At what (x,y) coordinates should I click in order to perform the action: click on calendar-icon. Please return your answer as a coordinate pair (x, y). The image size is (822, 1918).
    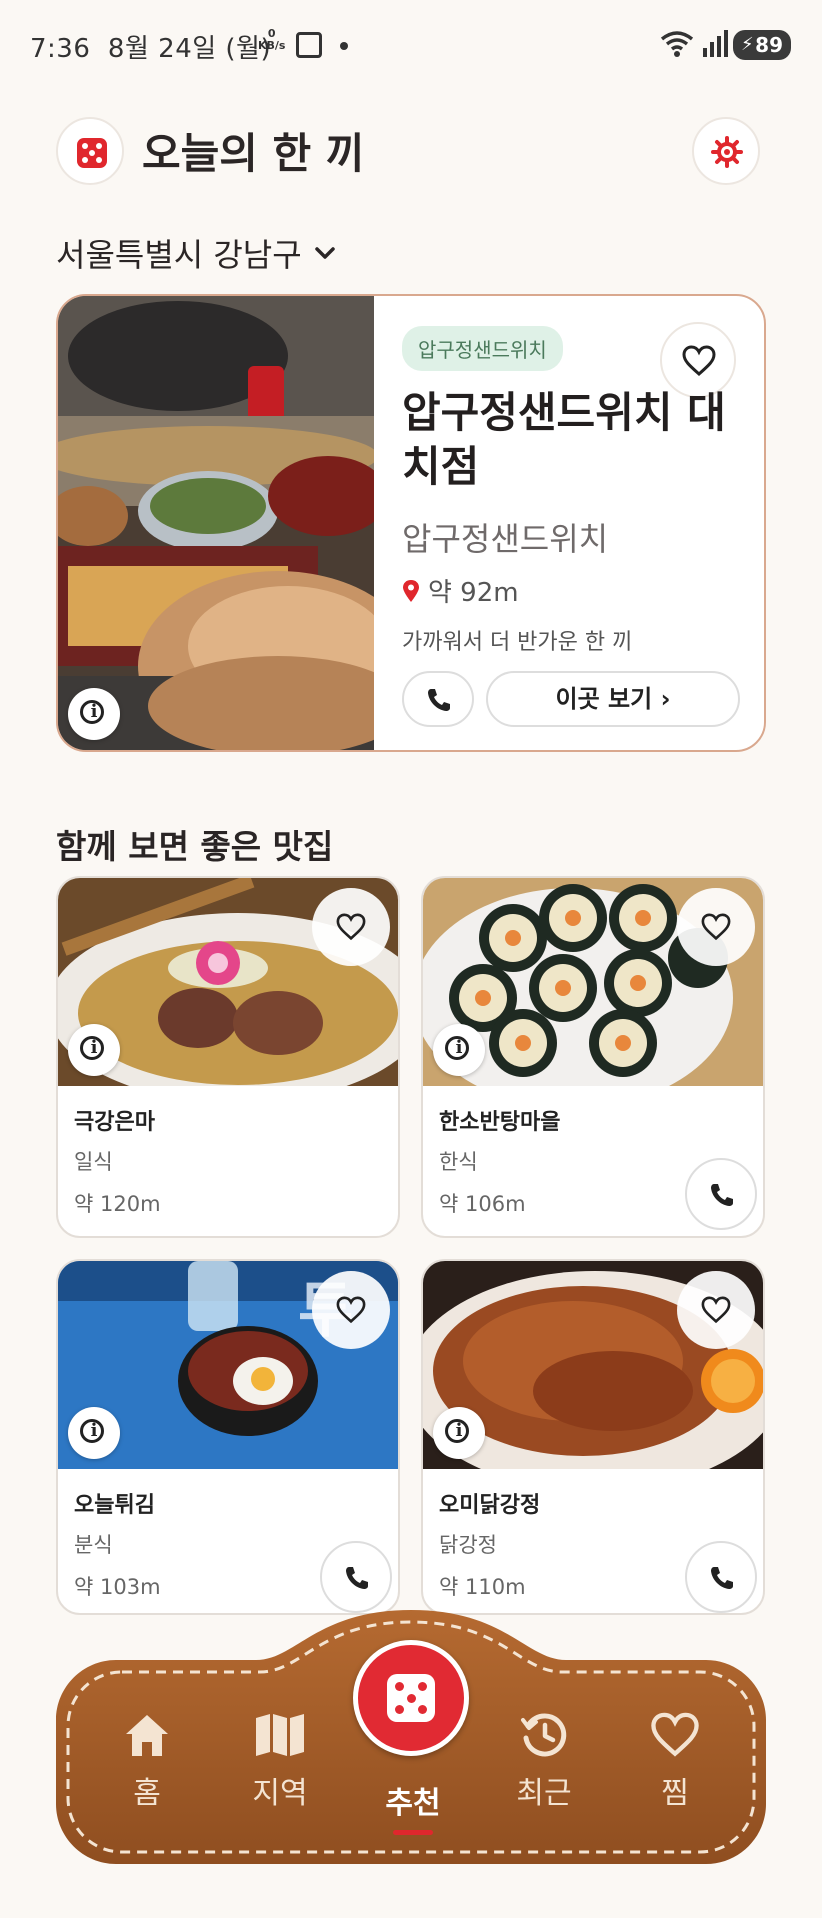
    Looking at the image, I should click on (309, 45).